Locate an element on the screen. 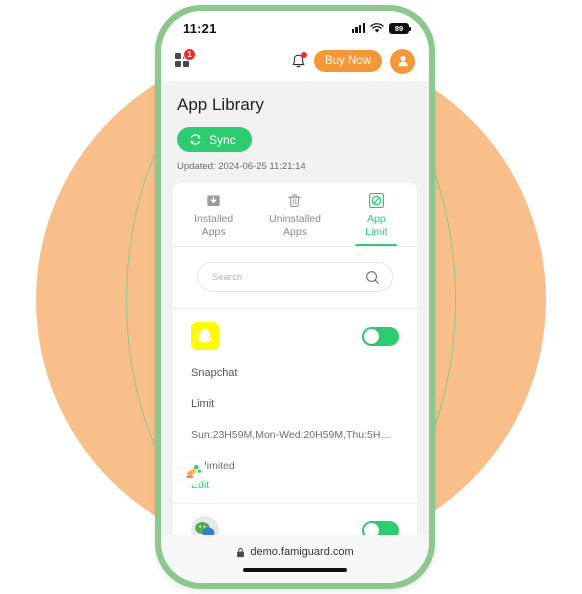 This screenshot has width=582, height=594. sync-button: Sync is located at coordinates (214, 139).